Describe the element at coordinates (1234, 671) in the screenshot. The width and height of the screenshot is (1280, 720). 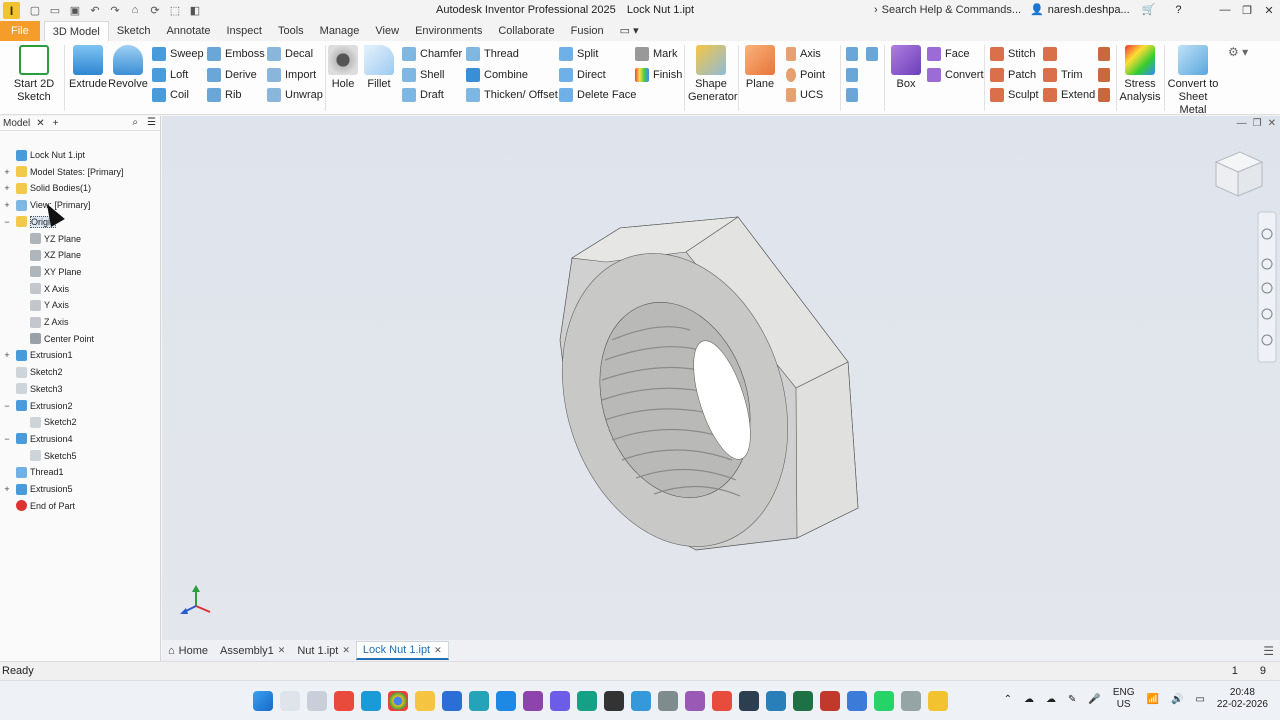
I see `status-count-1: 1` at that location.